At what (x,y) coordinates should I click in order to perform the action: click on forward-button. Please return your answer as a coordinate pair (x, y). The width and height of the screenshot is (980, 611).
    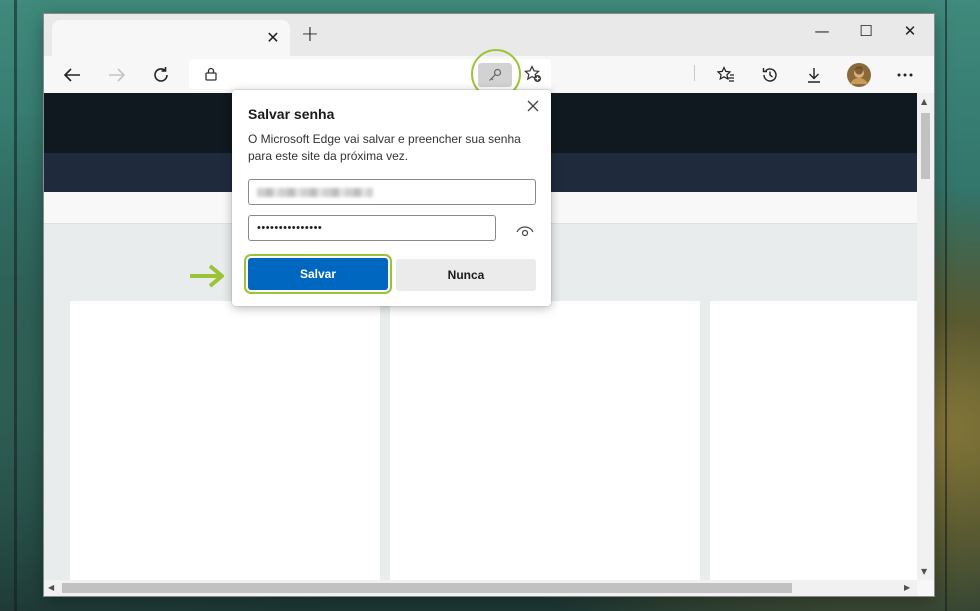
    Looking at the image, I should click on (117, 75).